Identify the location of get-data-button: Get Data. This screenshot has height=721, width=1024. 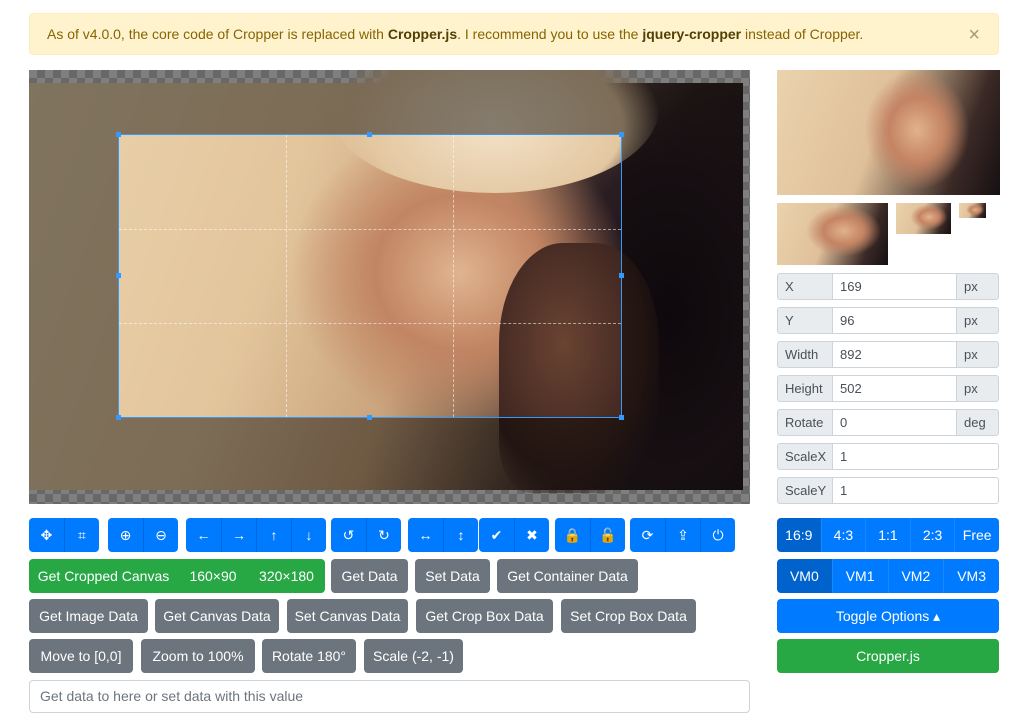
(369, 576).